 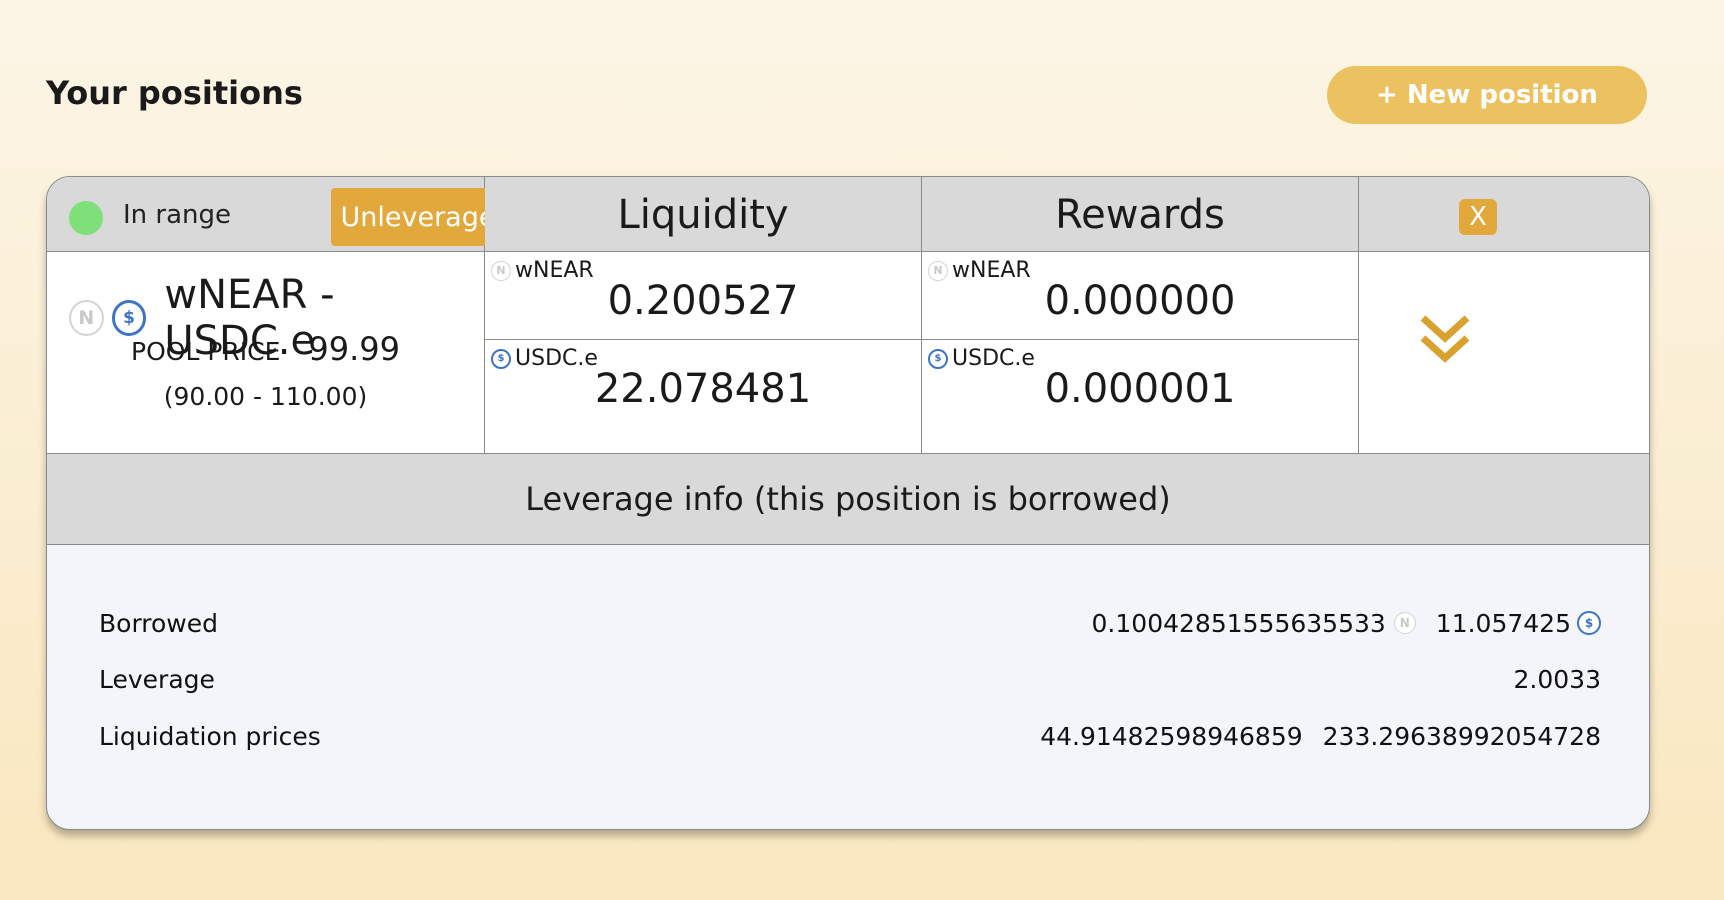 What do you see at coordinates (703, 389) in the screenshot?
I see `liquidity-usdc-amount: 22.078481` at bounding box center [703, 389].